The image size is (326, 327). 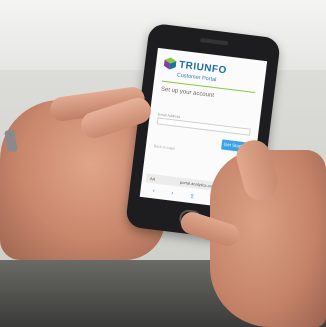 What do you see at coordinates (172, 194) in the screenshot?
I see `forward-icon: ›` at bounding box center [172, 194].